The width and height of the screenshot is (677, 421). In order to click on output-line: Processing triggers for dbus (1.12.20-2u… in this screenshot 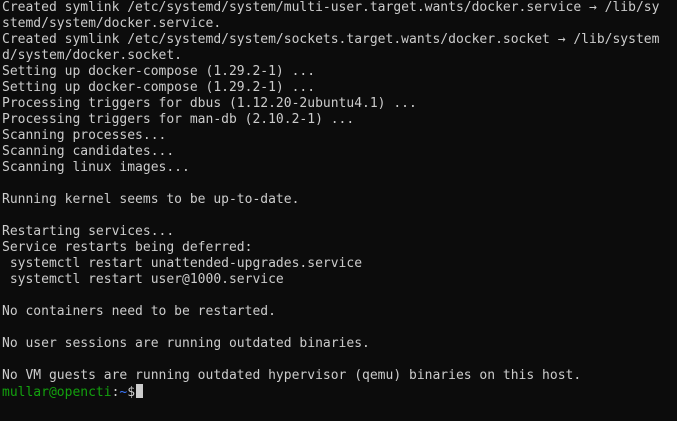, I will do `click(209, 103)`.